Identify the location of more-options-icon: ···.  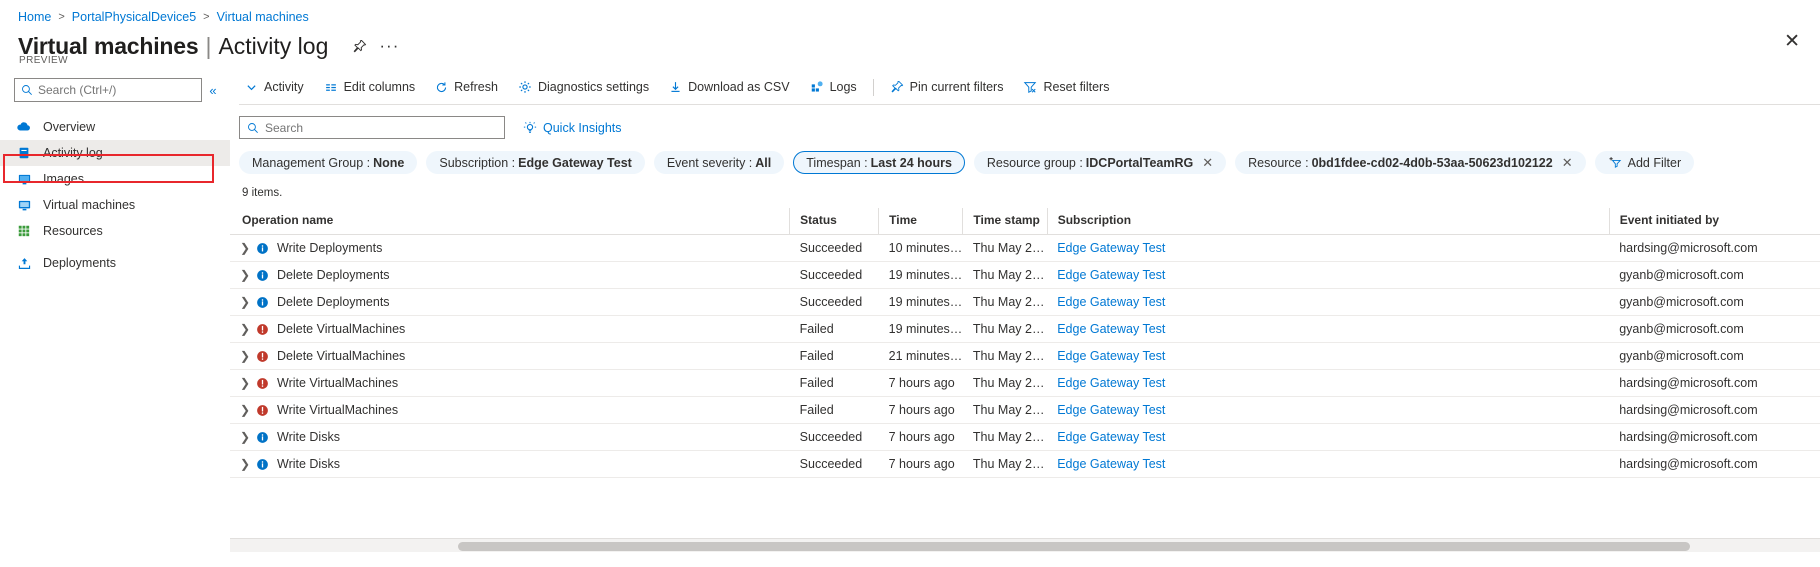
(389, 46).